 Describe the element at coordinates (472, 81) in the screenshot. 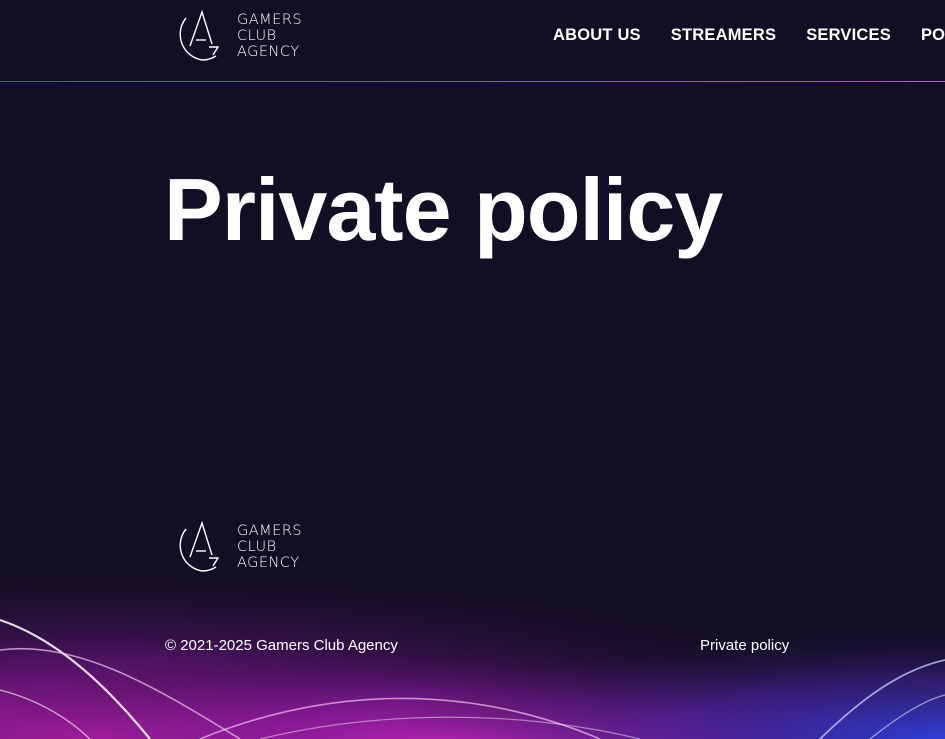

I see `header-divider` at that location.